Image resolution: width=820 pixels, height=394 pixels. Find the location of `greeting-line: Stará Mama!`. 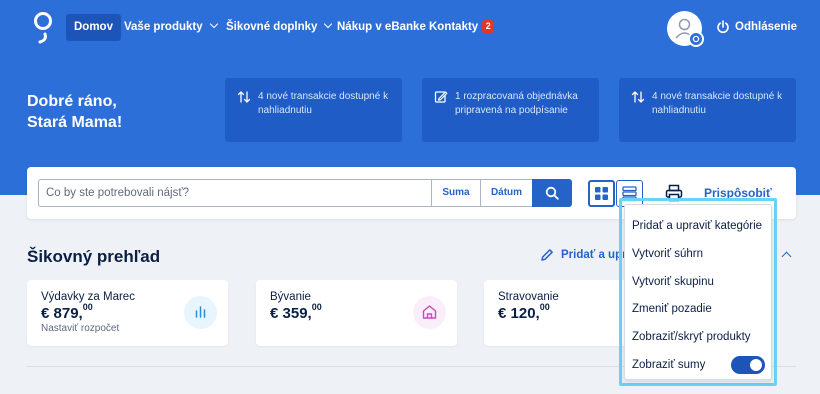

greeting-line: Stará Mama! is located at coordinates (75, 122).